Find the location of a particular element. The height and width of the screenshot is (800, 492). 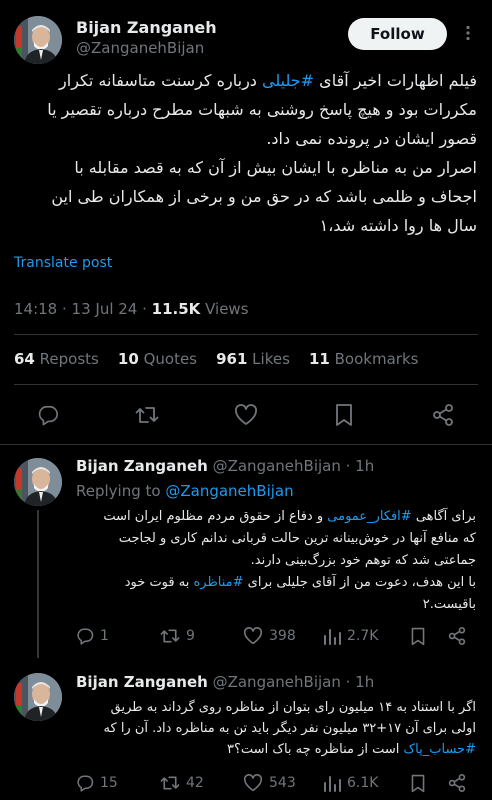

bookmarks-label: Bookmarks is located at coordinates (376, 359).